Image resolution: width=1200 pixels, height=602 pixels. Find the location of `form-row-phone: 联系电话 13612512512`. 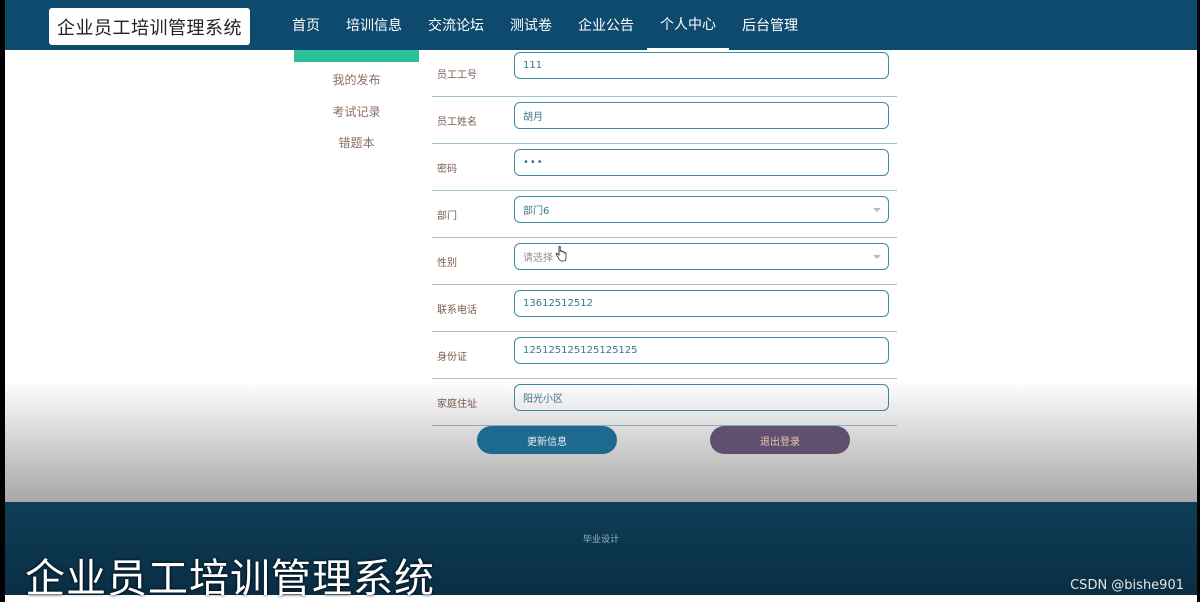

form-row-phone: 联系电话 13612512512 is located at coordinates (664, 308).